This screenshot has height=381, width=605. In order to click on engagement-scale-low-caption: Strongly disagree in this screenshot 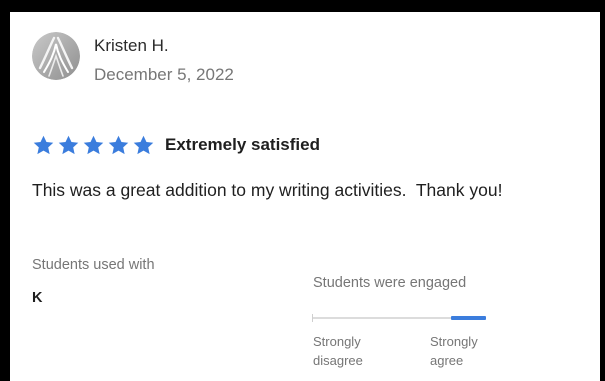, I will do `click(338, 351)`.